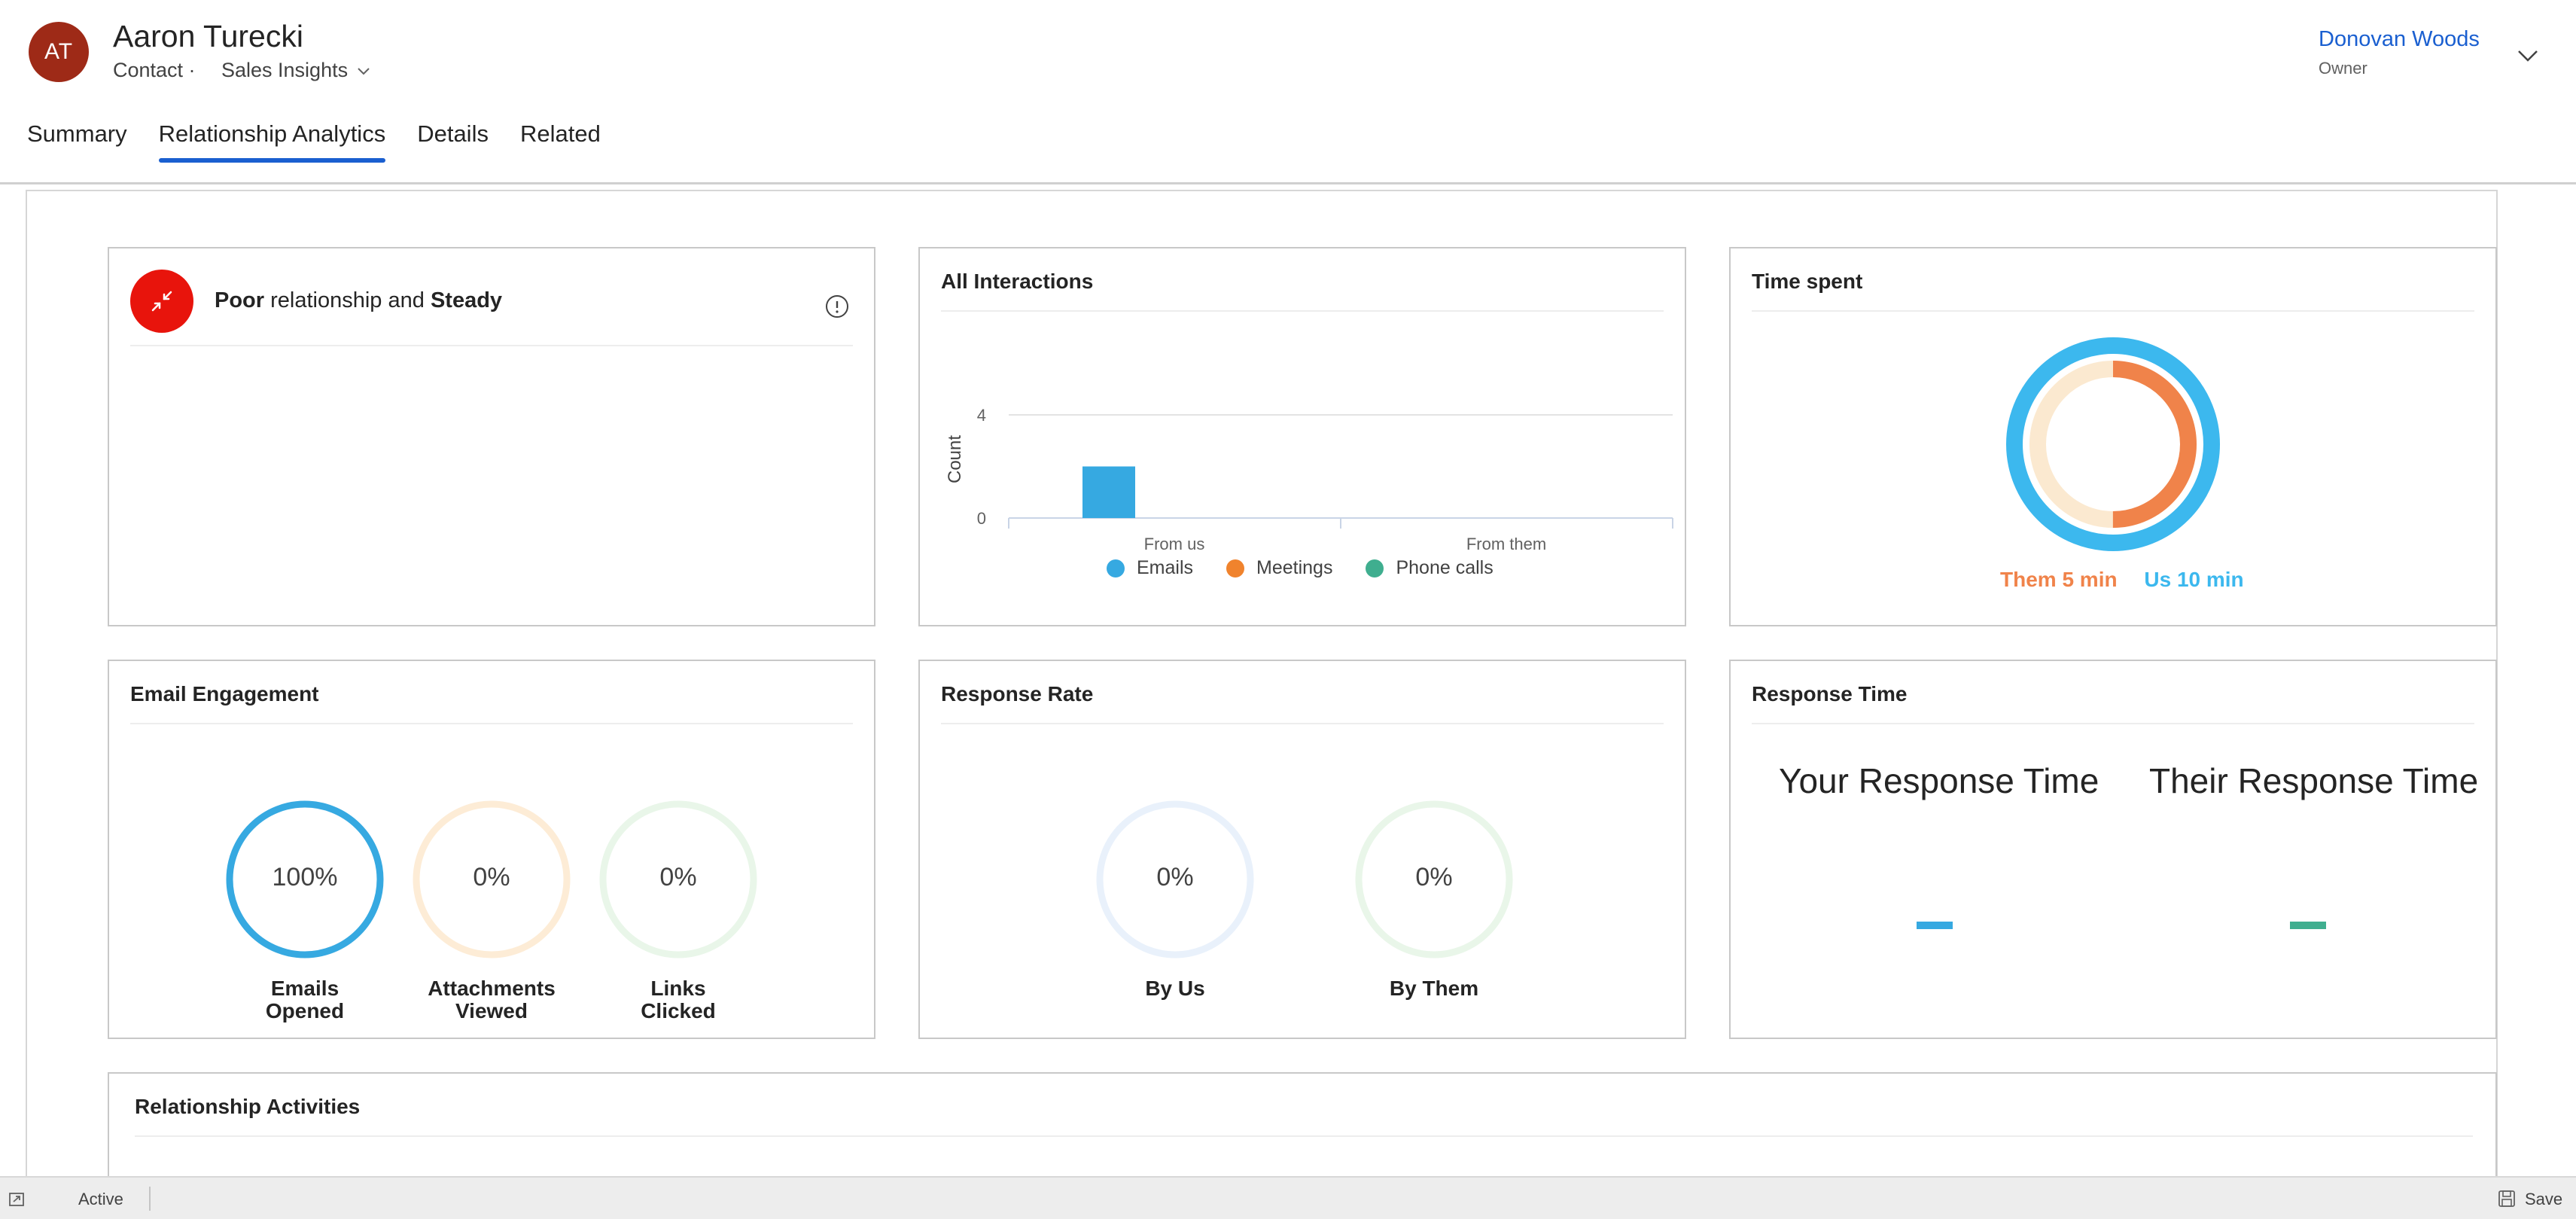  I want to click on tab-related: Related, so click(560, 141).